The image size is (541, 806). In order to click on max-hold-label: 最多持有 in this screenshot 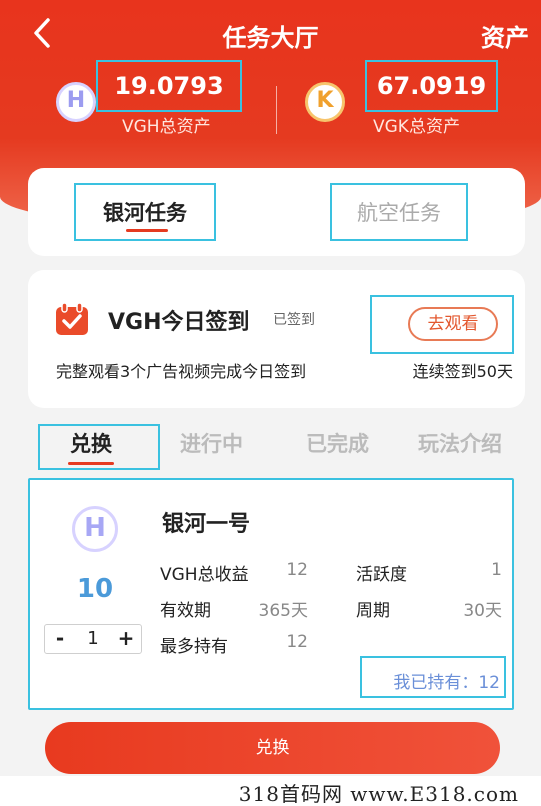, I will do `click(194, 647)`.